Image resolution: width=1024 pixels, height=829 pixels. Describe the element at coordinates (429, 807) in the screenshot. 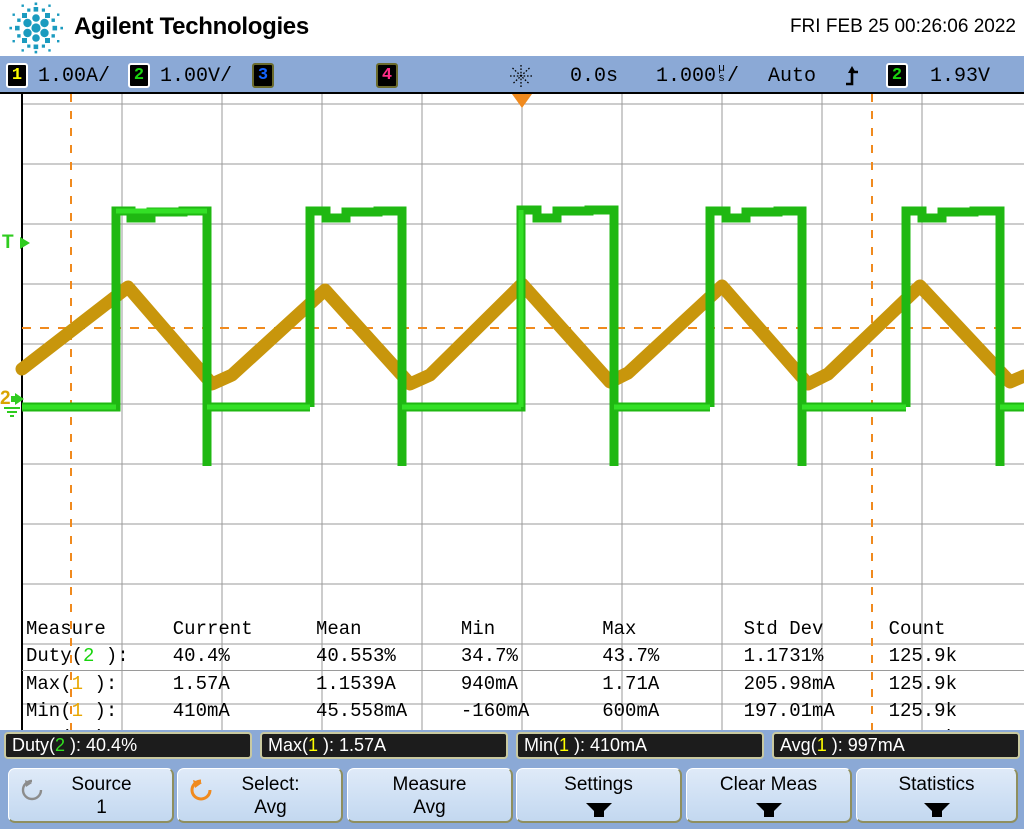

I see `softkey-measure-value: Avg` at that location.